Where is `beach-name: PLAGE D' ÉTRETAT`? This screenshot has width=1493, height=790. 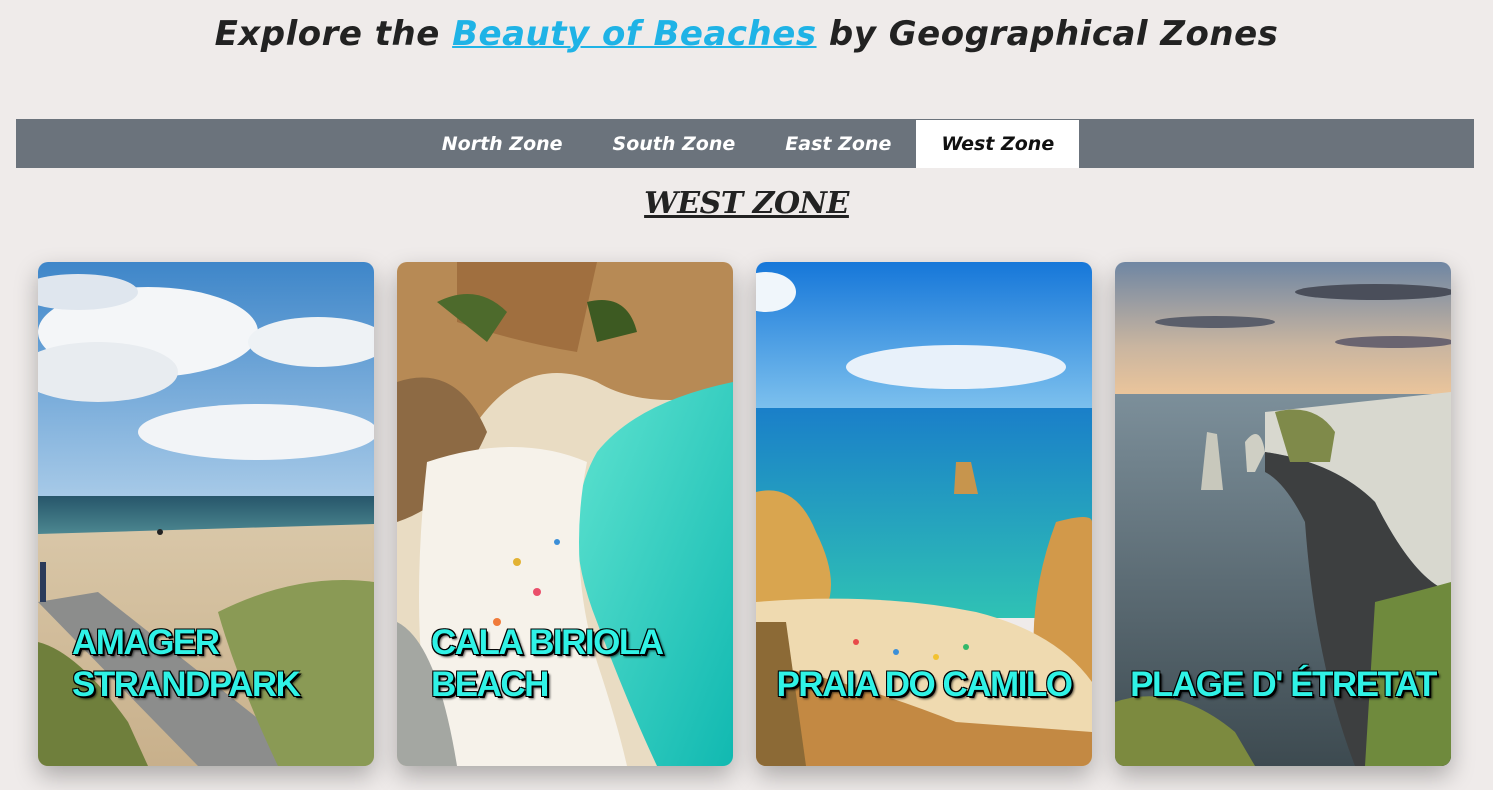 beach-name: PLAGE D' ÉTRETAT is located at coordinates (1283, 684).